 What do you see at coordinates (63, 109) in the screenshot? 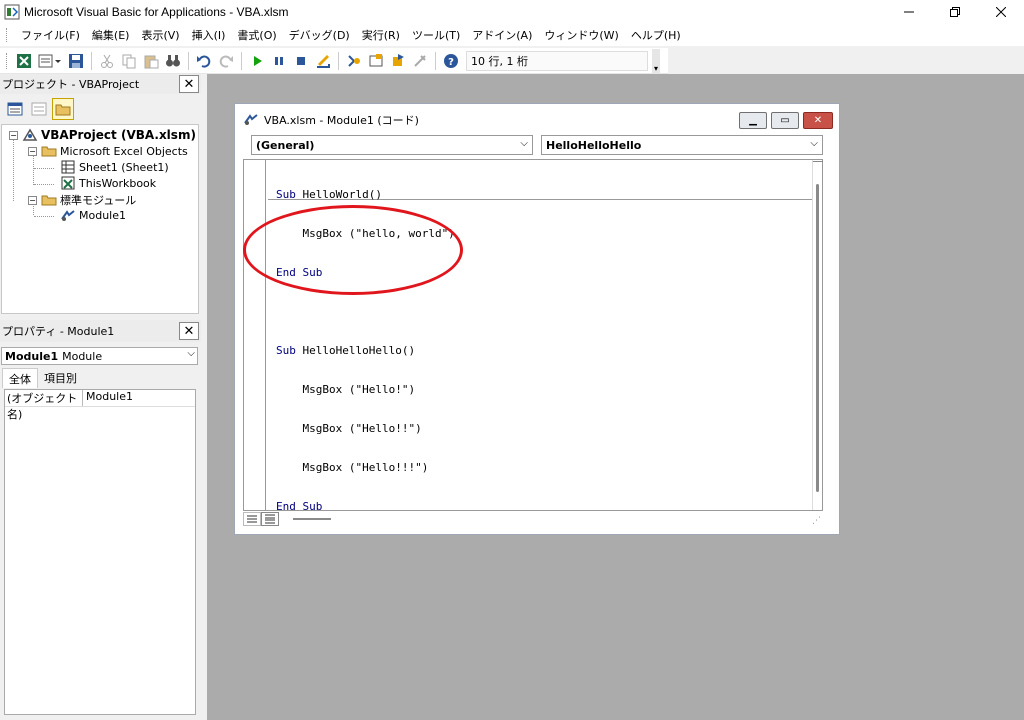
I see `toggle-folders-button` at bounding box center [63, 109].